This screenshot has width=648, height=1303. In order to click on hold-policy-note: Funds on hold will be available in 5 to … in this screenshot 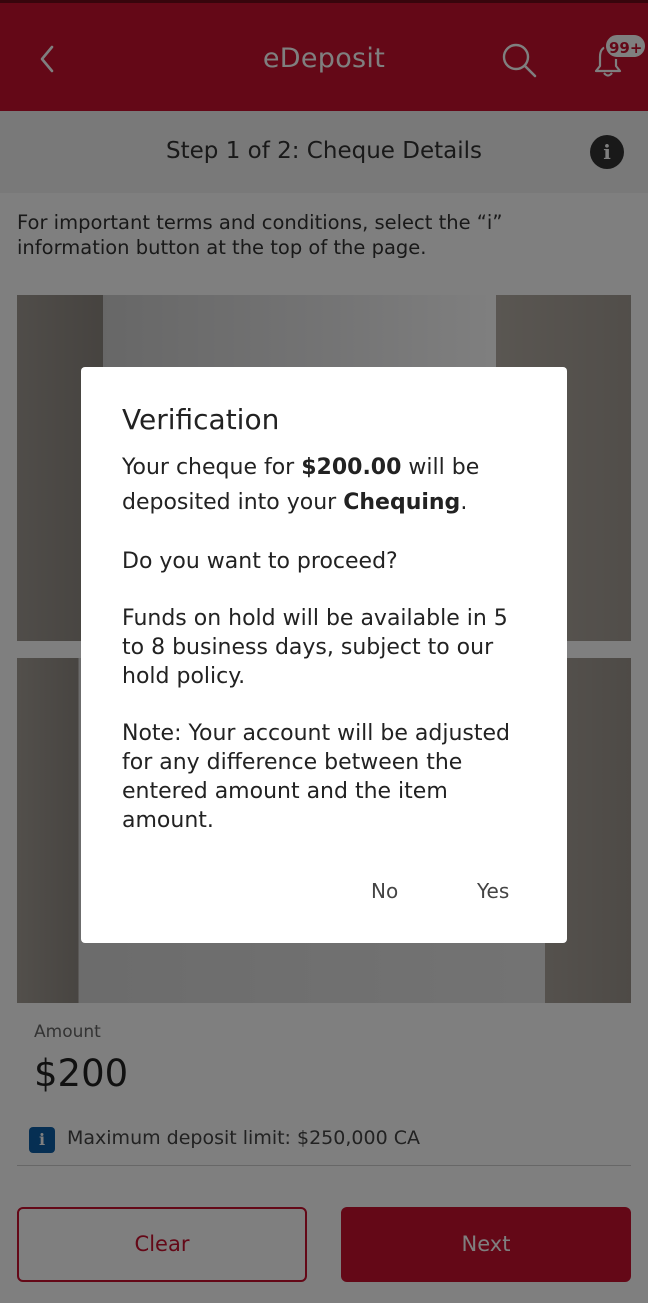, I will do `click(315, 647)`.